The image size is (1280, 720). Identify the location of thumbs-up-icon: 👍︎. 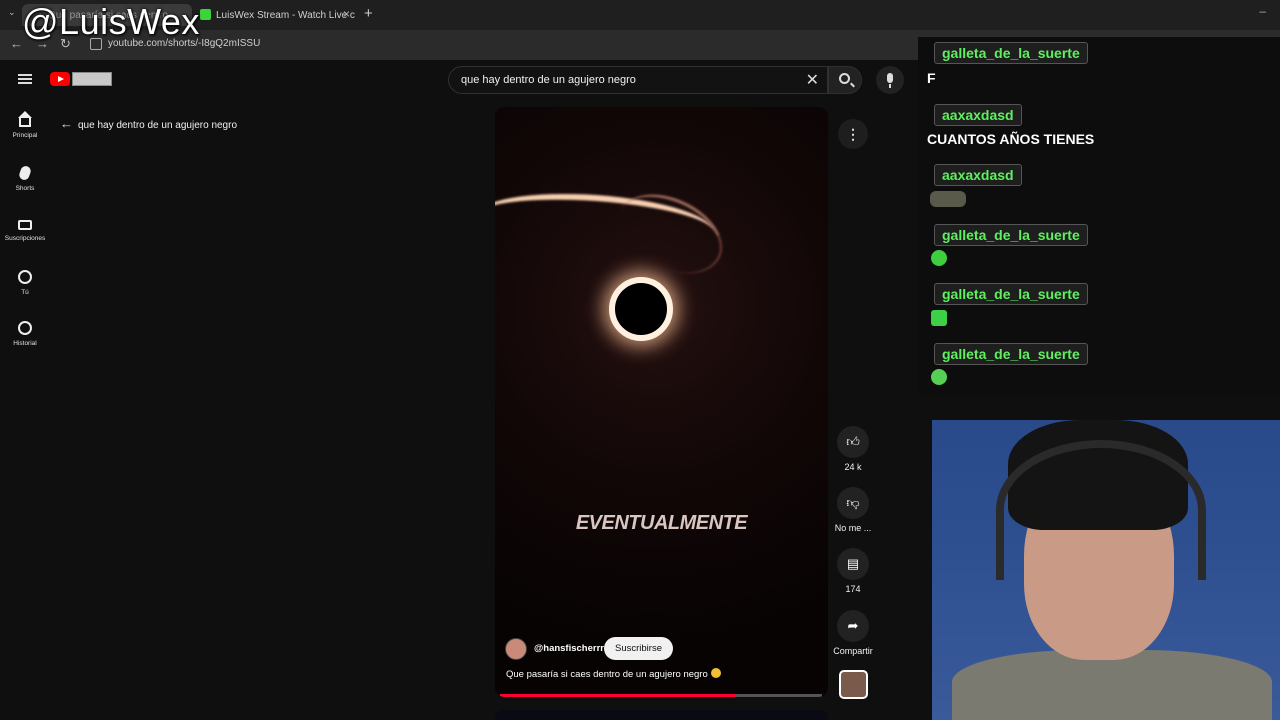
(853, 442).